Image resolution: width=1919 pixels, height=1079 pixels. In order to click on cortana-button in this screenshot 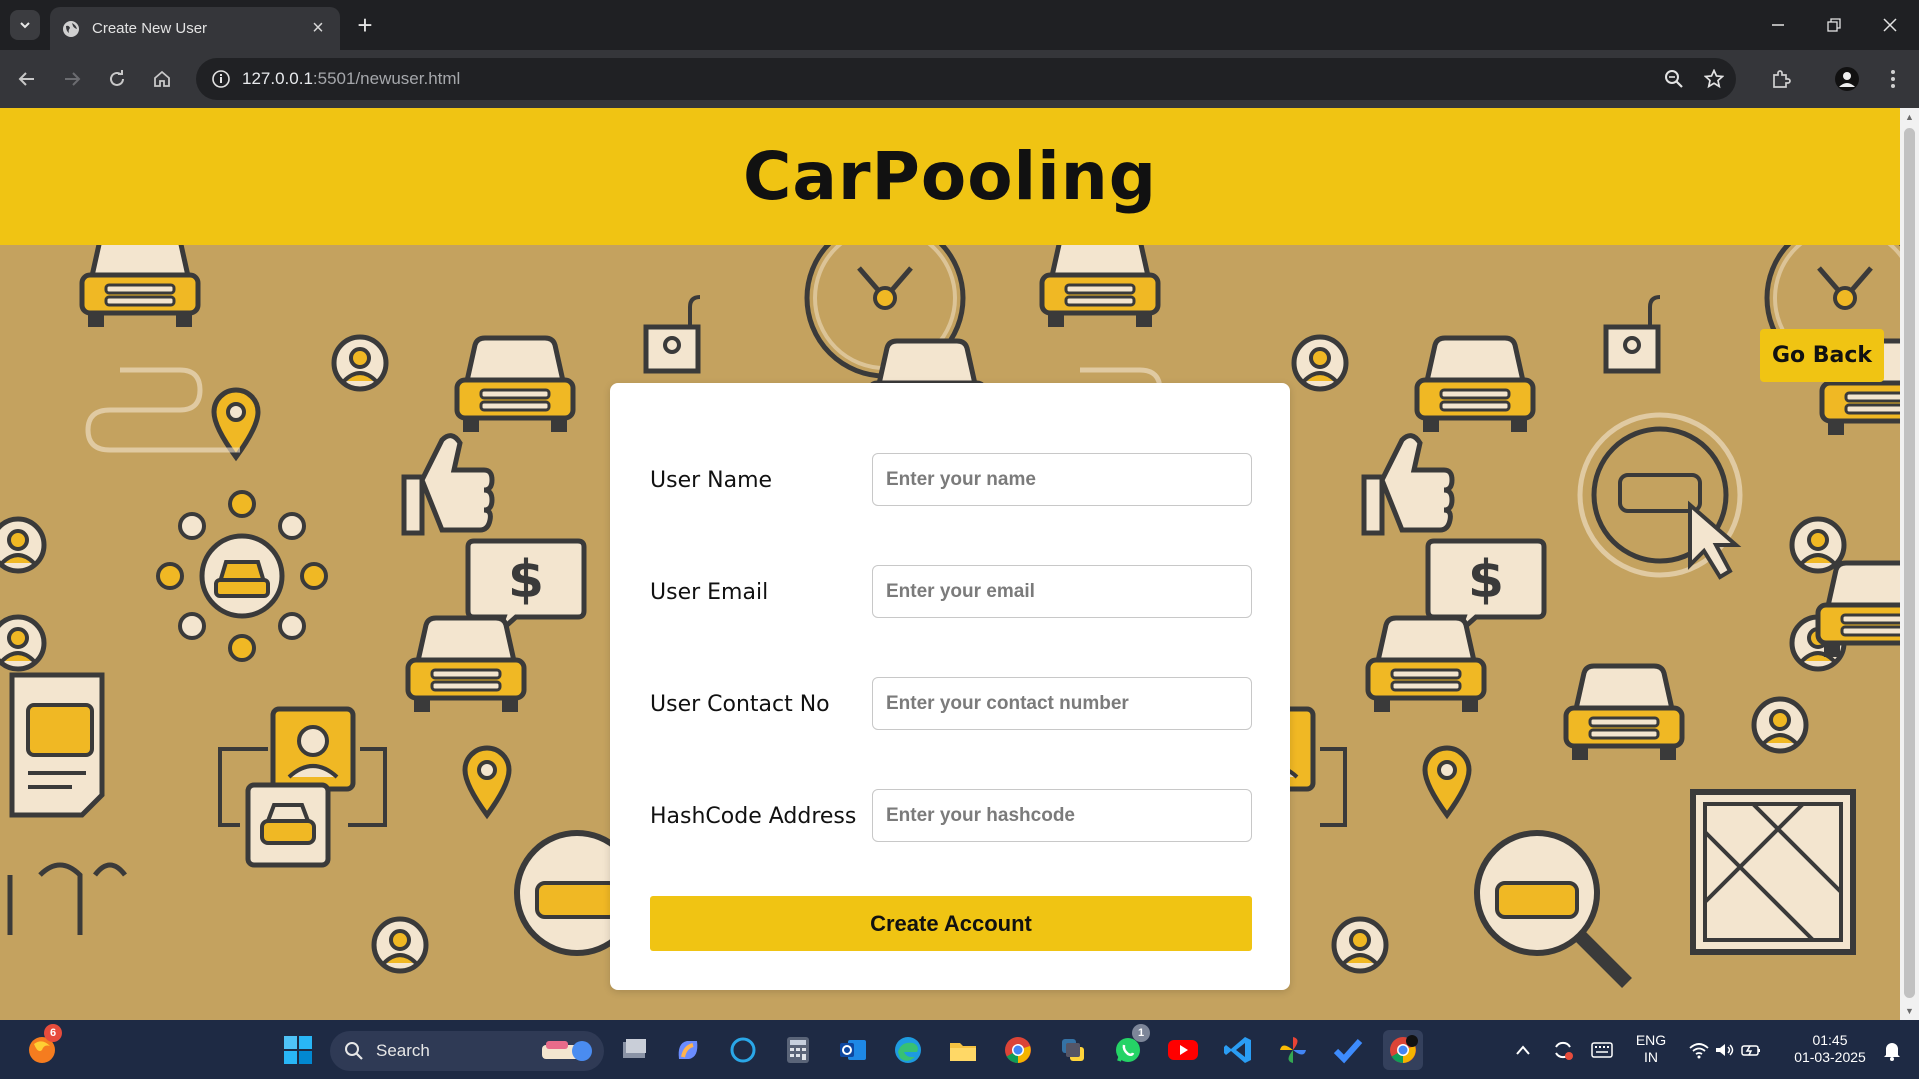, I will do `click(743, 1050)`.